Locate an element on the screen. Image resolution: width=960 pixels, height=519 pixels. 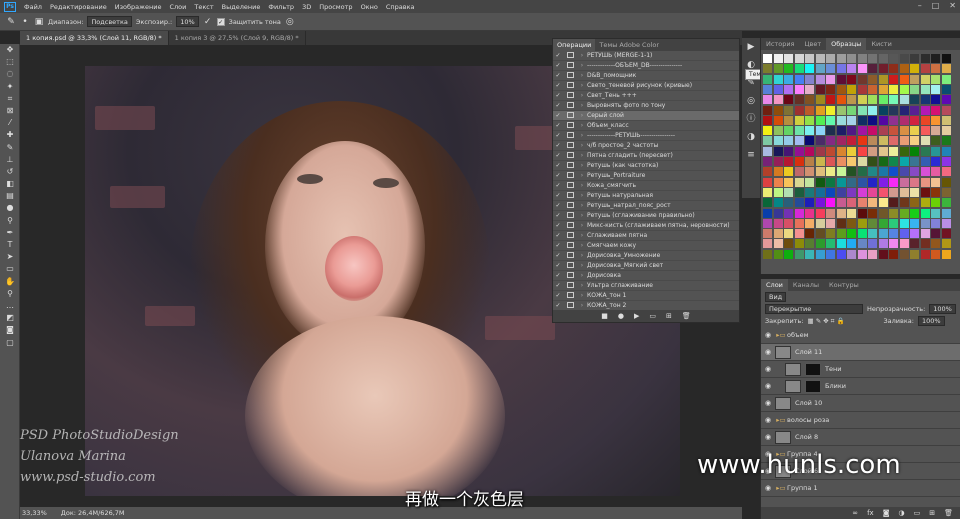
tab-channels: Каналы is located at coordinates (806, 285).